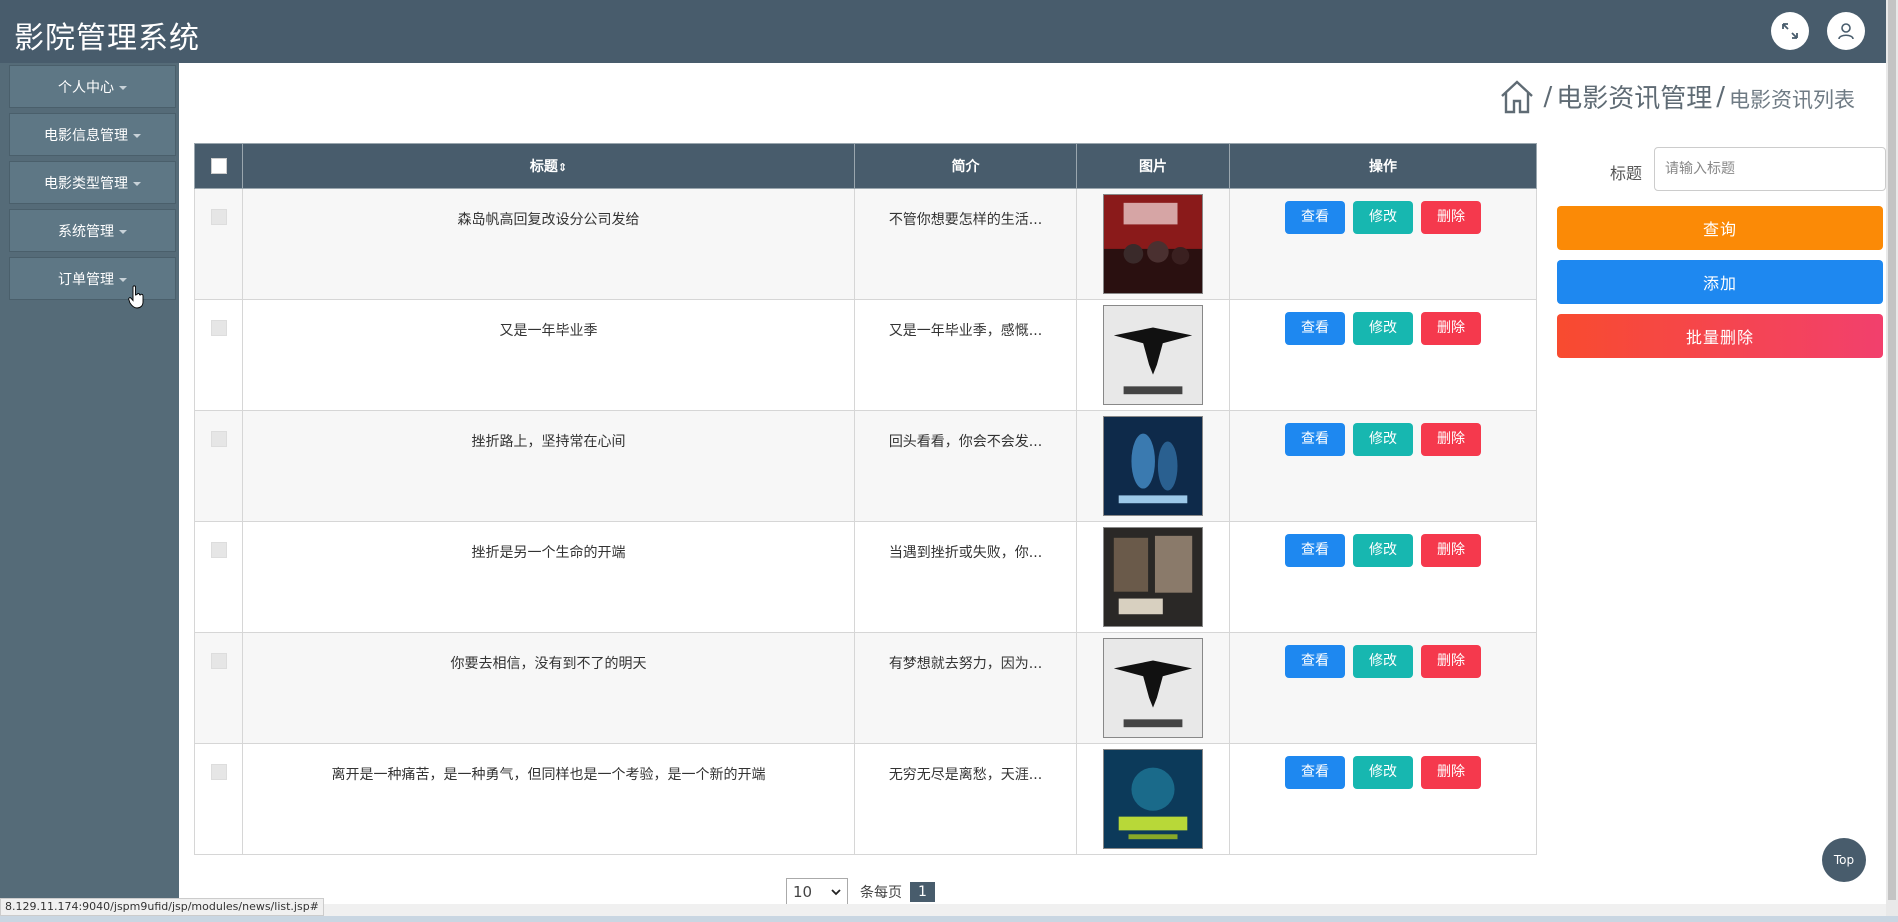 This screenshot has height=922, width=1898. I want to click on sidebar-item-label: 订单管理, so click(86, 279).